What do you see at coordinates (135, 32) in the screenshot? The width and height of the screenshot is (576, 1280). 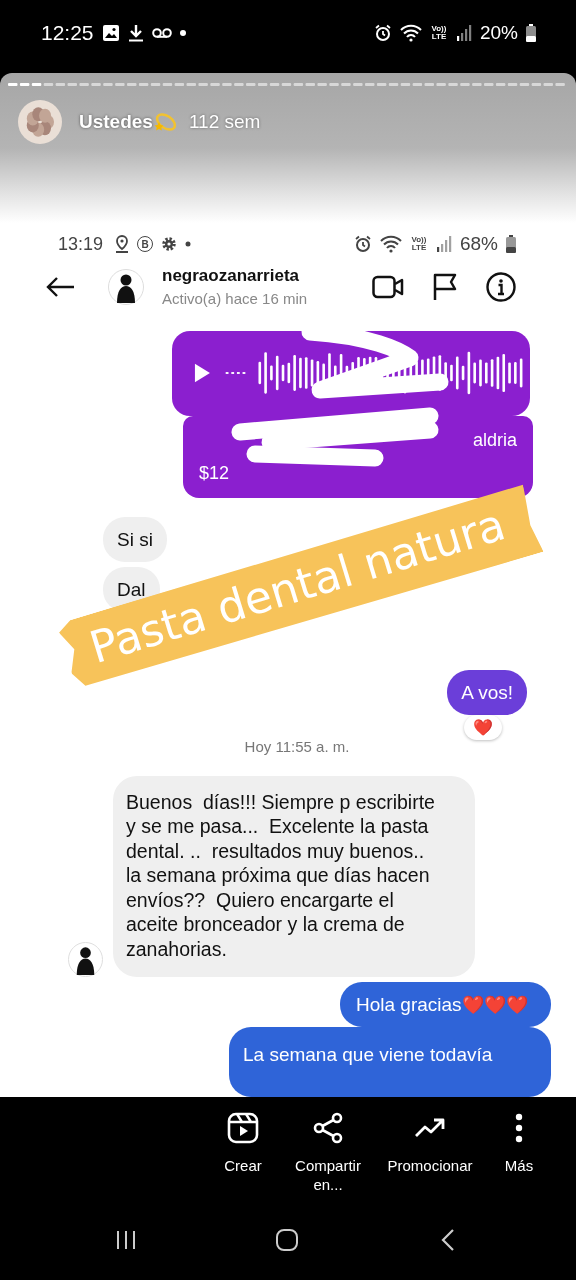 I see `download-icon` at bounding box center [135, 32].